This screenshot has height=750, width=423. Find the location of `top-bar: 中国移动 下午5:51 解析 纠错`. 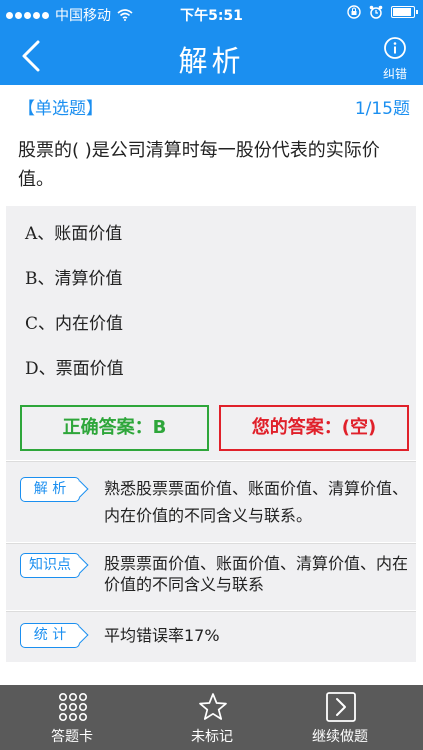

top-bar: 中国移动 下午5:51 解析 纠错 is located at coordinates (211, 42).